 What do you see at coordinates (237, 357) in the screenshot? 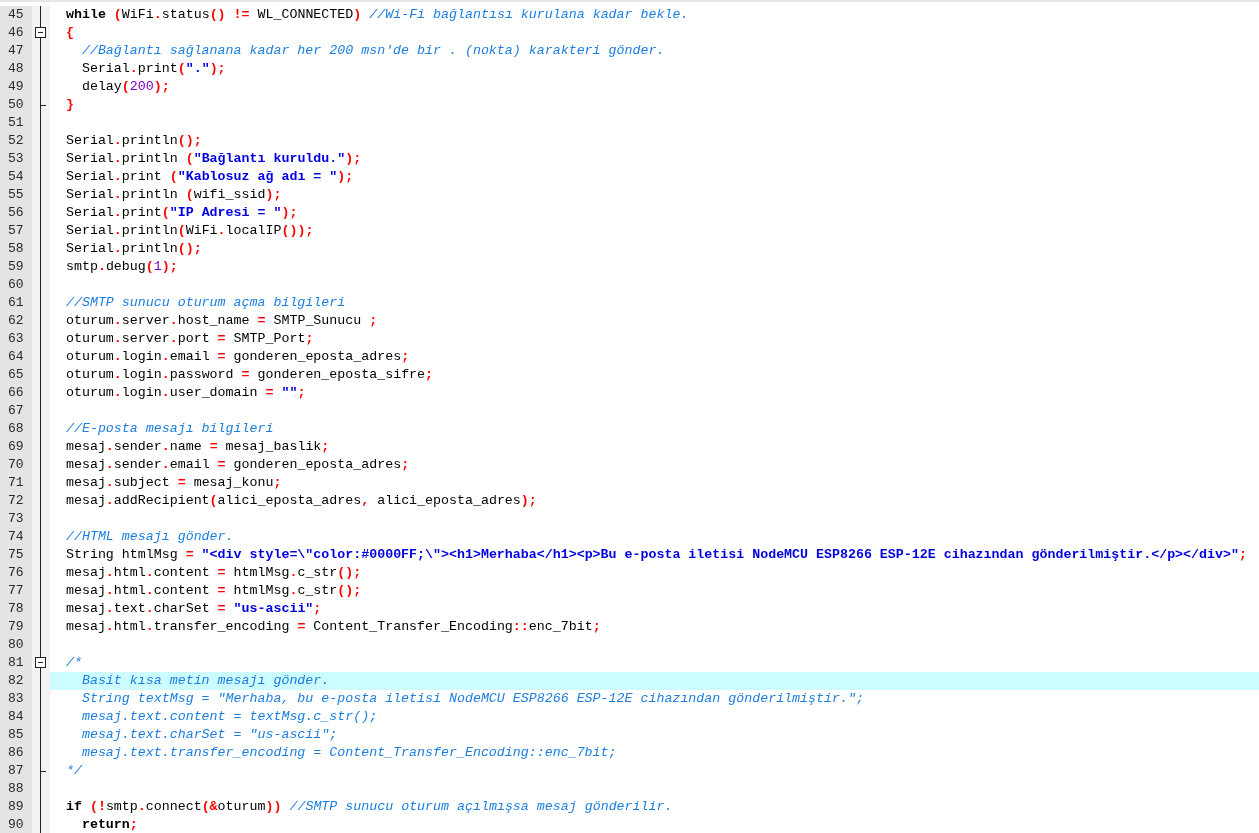
I see `code-line: oturum.login.email = gonderen_eposta_adres;` at bounding box center [237, 357].